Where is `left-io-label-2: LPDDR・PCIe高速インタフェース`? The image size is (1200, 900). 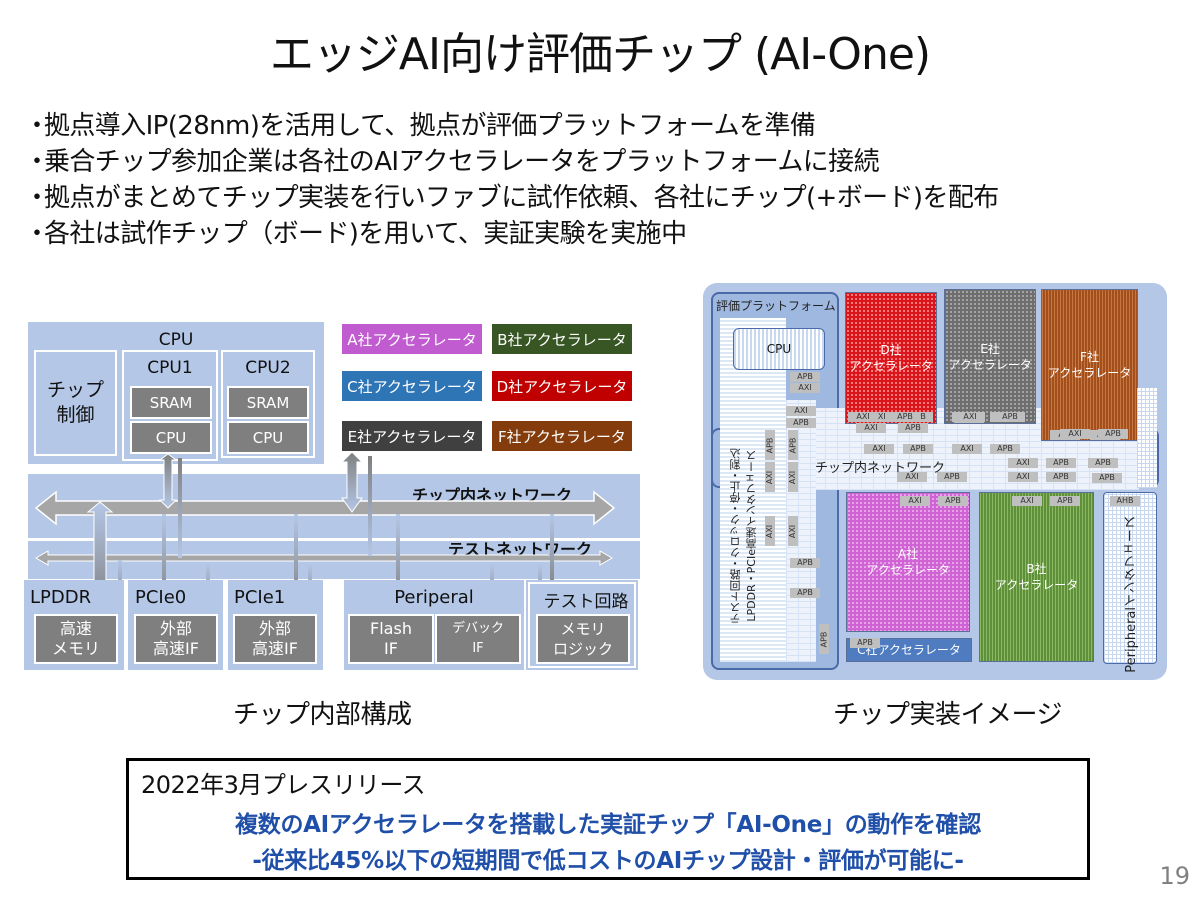 left-io-label-2: LPDDR・PCIe高速インタフェース is located at coordinates (751, 536).